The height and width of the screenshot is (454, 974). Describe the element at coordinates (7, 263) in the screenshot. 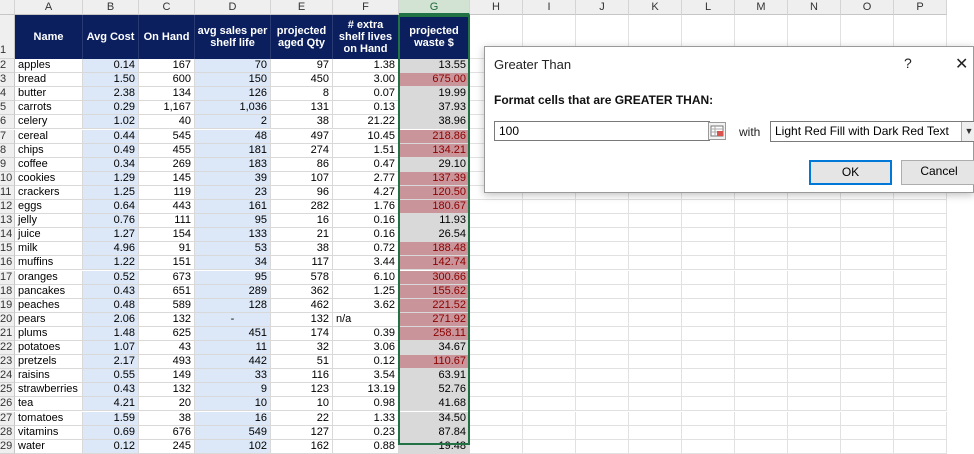

I see `row-header: 16` at that location.